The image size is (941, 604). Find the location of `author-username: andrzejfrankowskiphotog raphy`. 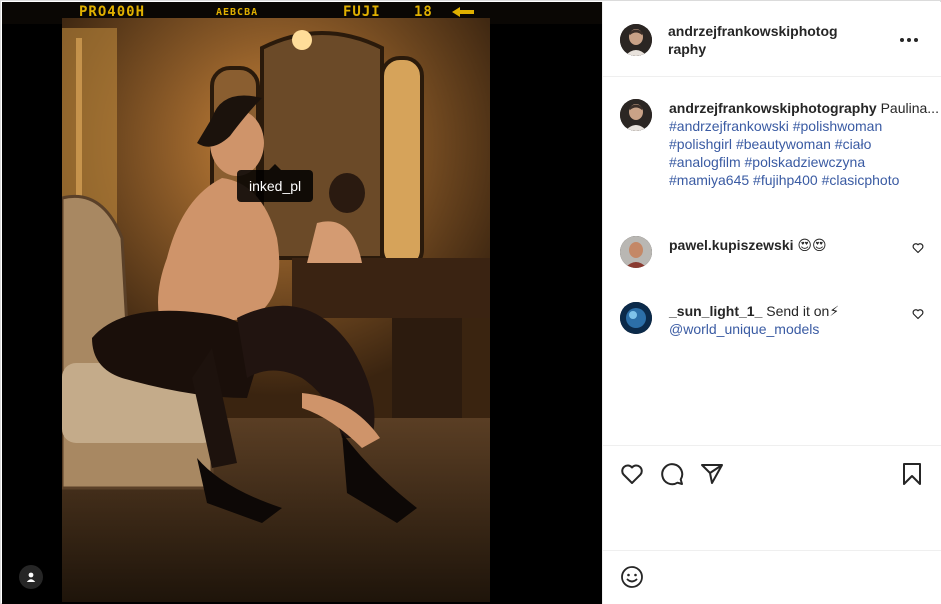

author-username: andrzejfrankowskiphotog raphy is located at coordinates (758, 40).